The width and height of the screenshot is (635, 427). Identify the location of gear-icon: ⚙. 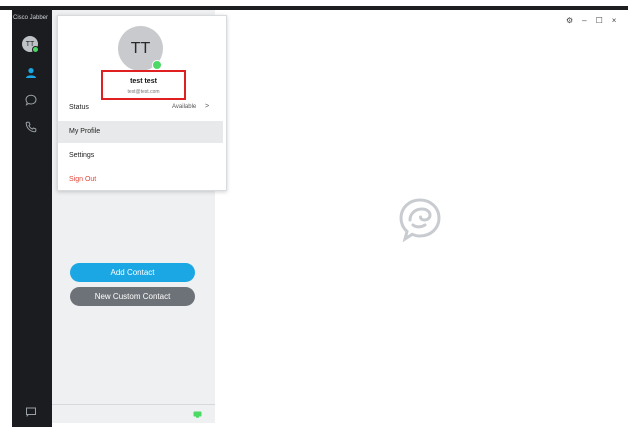
(569, 20).